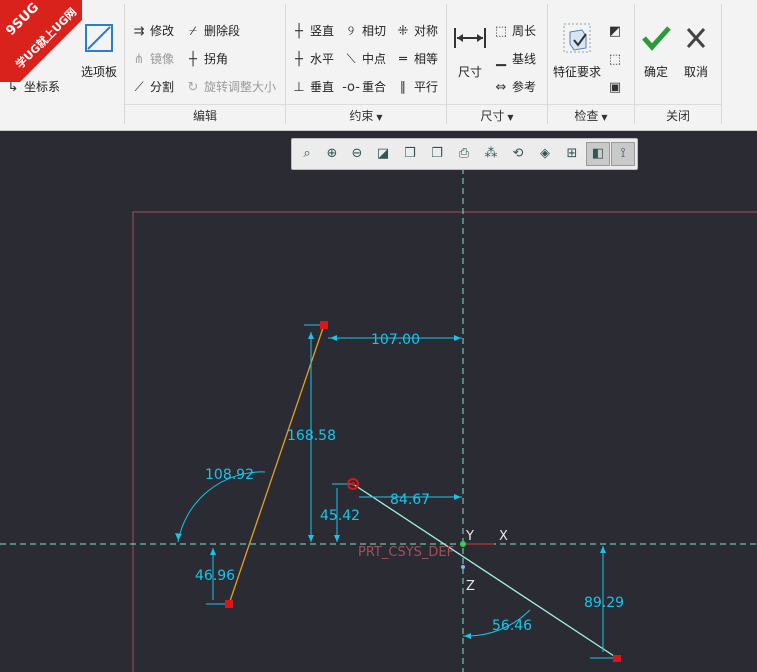 This screenshot has width=757, height=672. Describe the element at coordinates (383, 154) in the screenshot. I see `repaint-button: ◪` at that location.